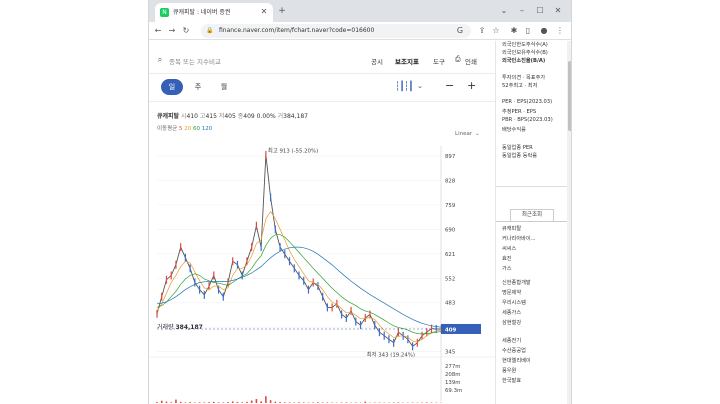  I want to click on invest-opinion-row: 투자의견 · 목표주가, so click(524, 78).